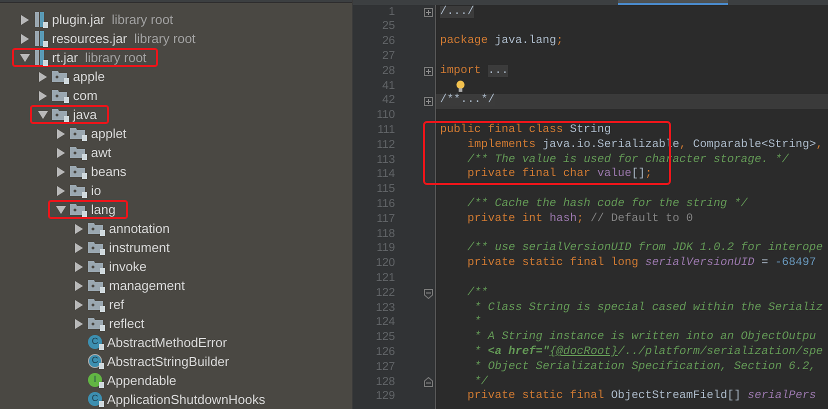  Describe the element at coordinates (96, 380) in the screenshot. I see `interface-icon: I` at that location.